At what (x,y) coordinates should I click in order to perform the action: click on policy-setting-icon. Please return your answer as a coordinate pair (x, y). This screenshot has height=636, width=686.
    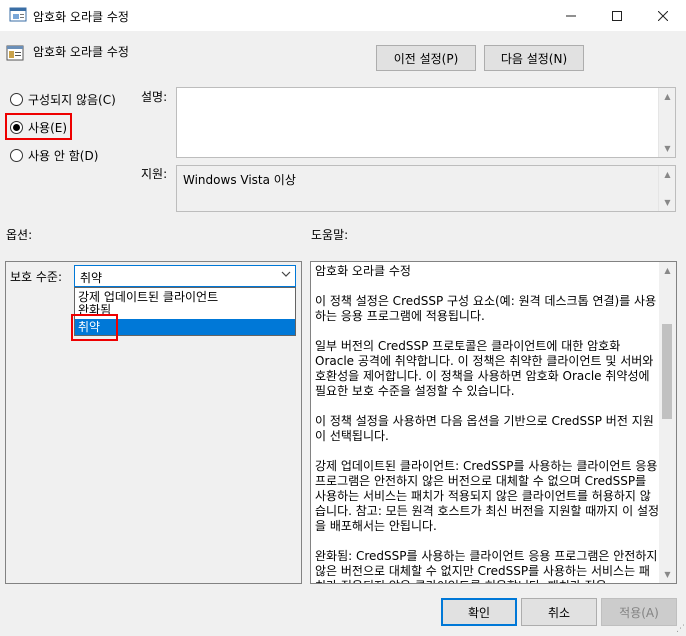
    Looking at the image, I should click on (15, 53).